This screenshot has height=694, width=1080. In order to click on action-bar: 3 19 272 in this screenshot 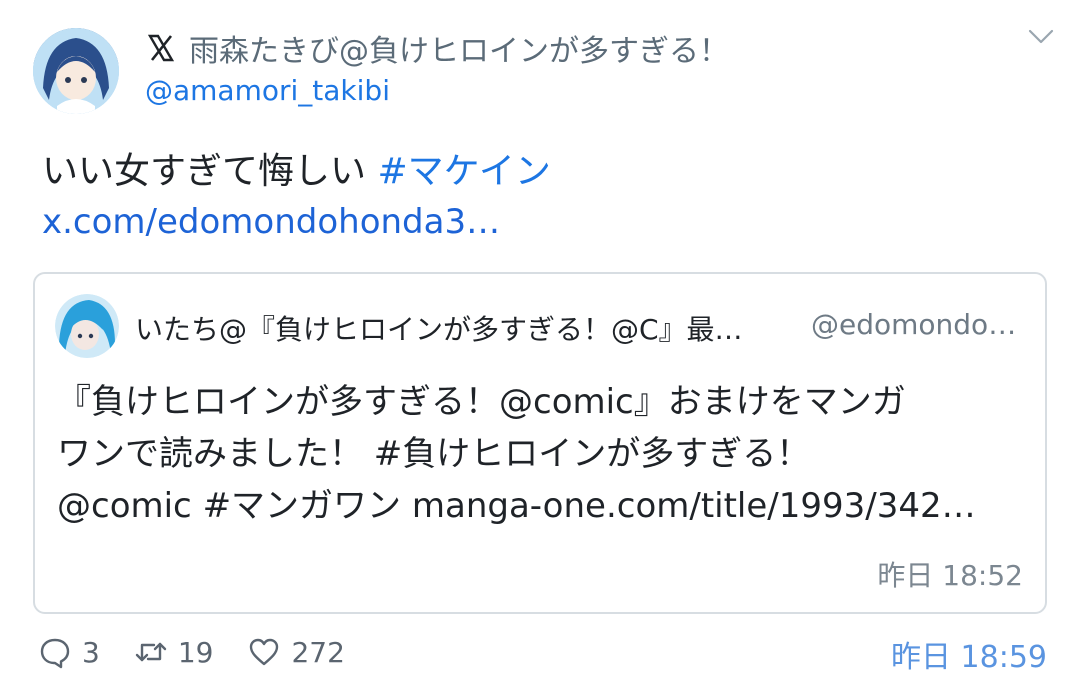, I will do `click(208, 652)`.